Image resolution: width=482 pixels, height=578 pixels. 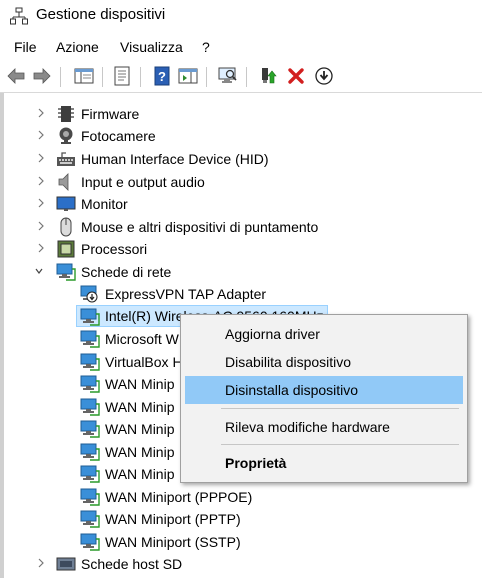 What do you see at coordinates (66, 159) in the screenshot?
I see `hid-keyboard-icon` at bounding box center [66, 159].